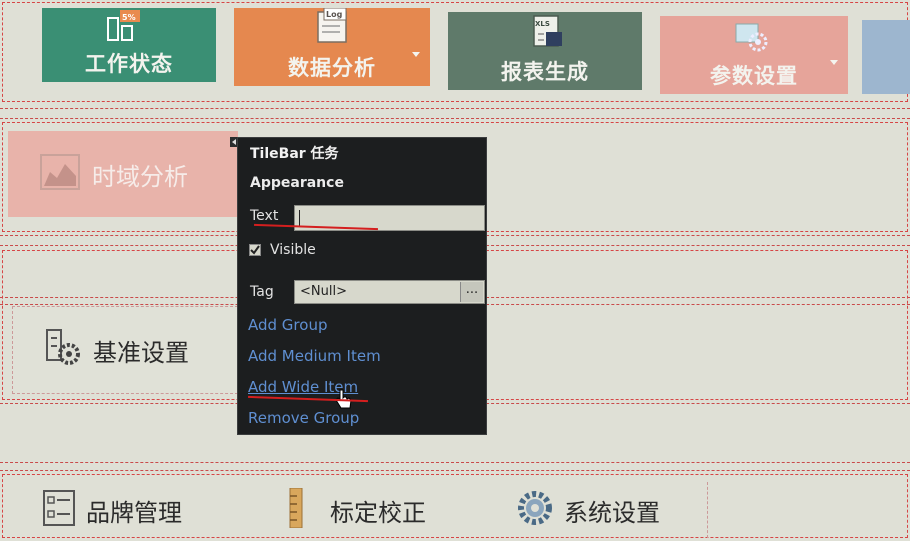 This screenshot has width=910, height=541. What do you see at coordinates (378, 512) in the screenshot?
I see `tile-label: 标定校正` at bounding box center [378, 512].